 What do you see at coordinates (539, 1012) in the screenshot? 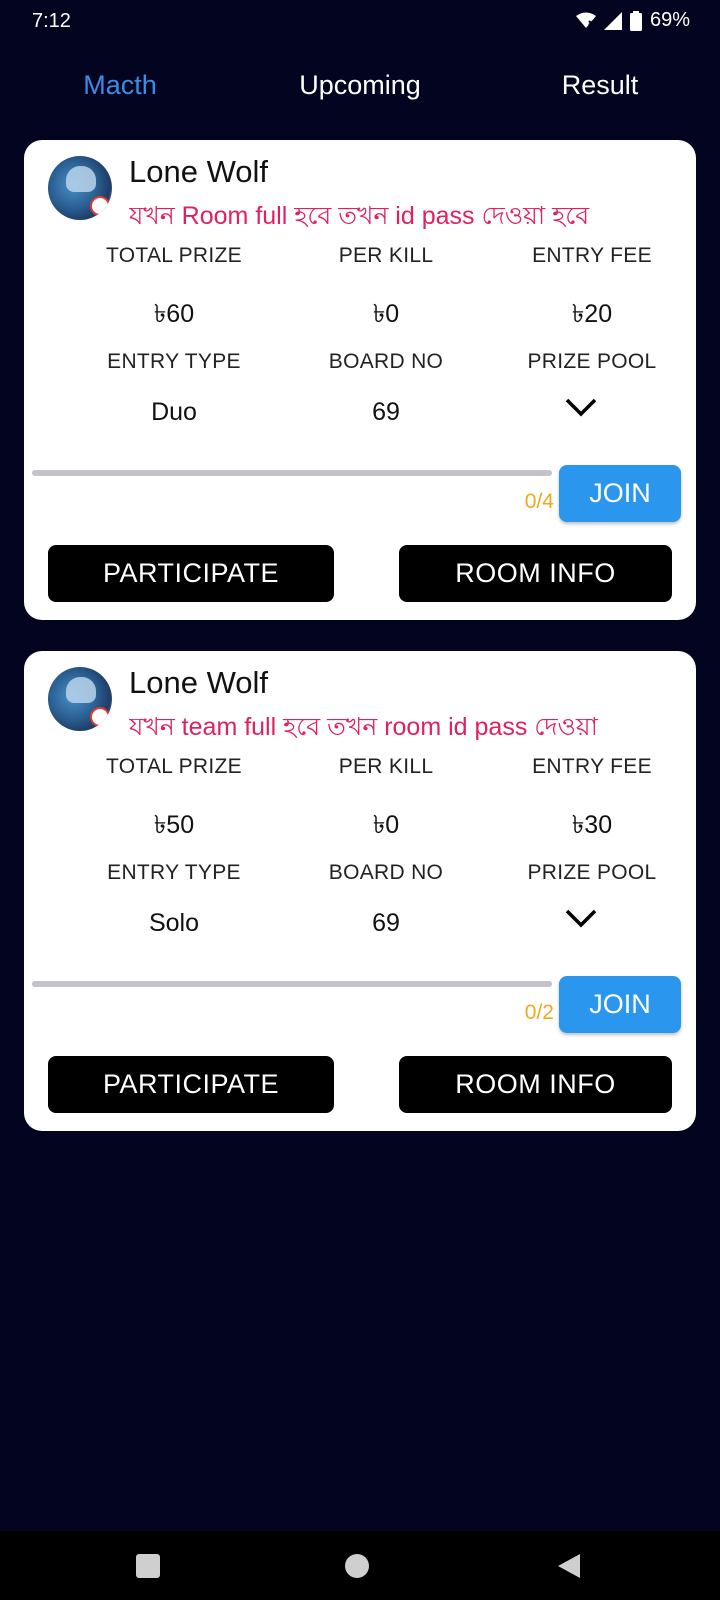
I see `slots-count: 0/2` at bounding box center [539, 1012].